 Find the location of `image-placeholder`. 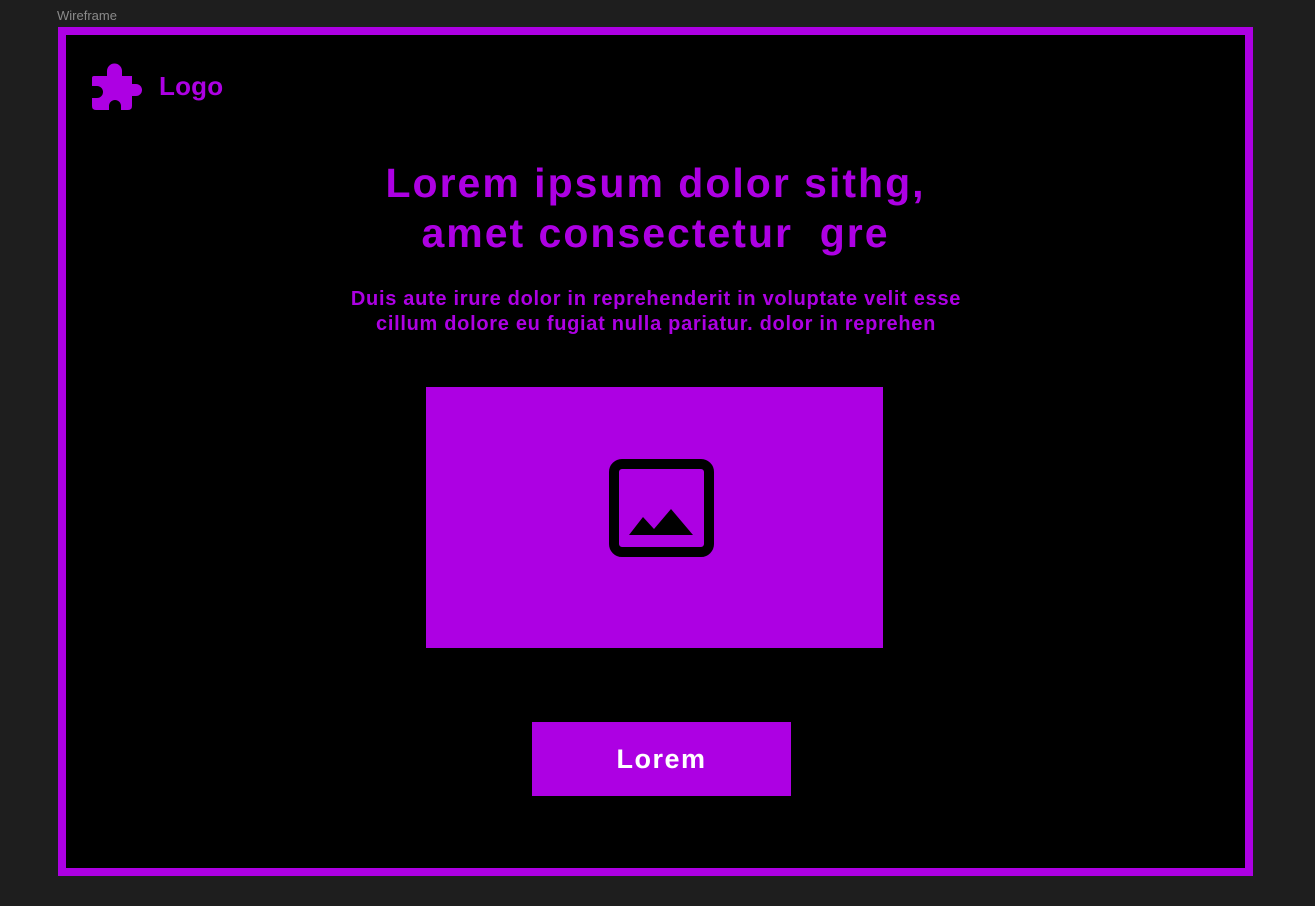

image-placeholder is located at coordinates (654, 517).